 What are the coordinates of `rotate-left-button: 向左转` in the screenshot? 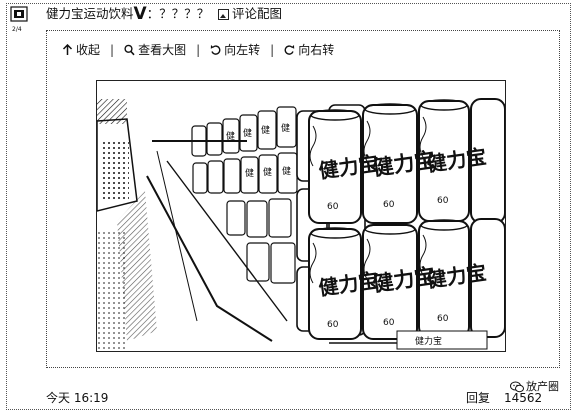 It's located at (235, 50).